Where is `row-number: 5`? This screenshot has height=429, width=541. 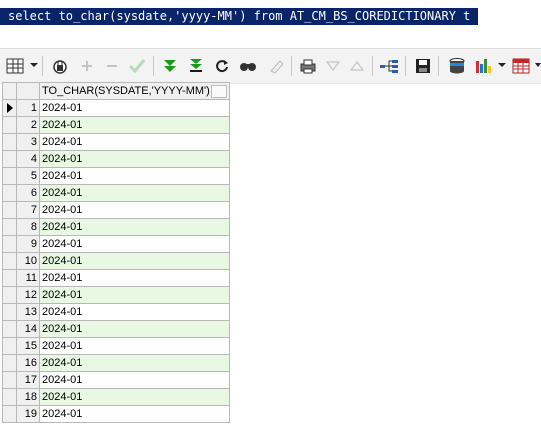 row-number: 5 is located at coordinates (28, 176).